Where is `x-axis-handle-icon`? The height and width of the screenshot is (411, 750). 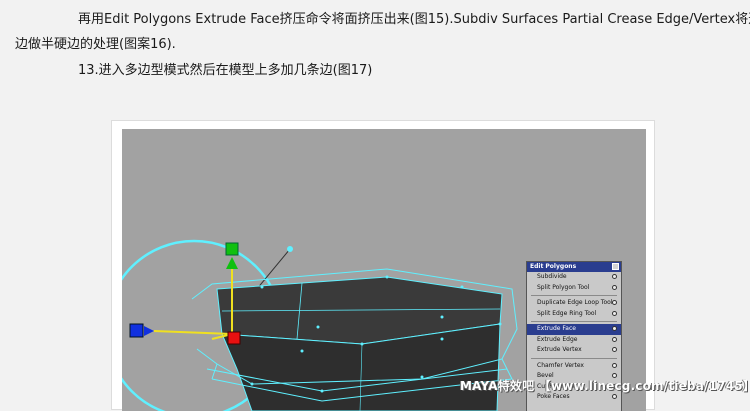 x-axis-handle-icon is located at coordinates (234, 338).